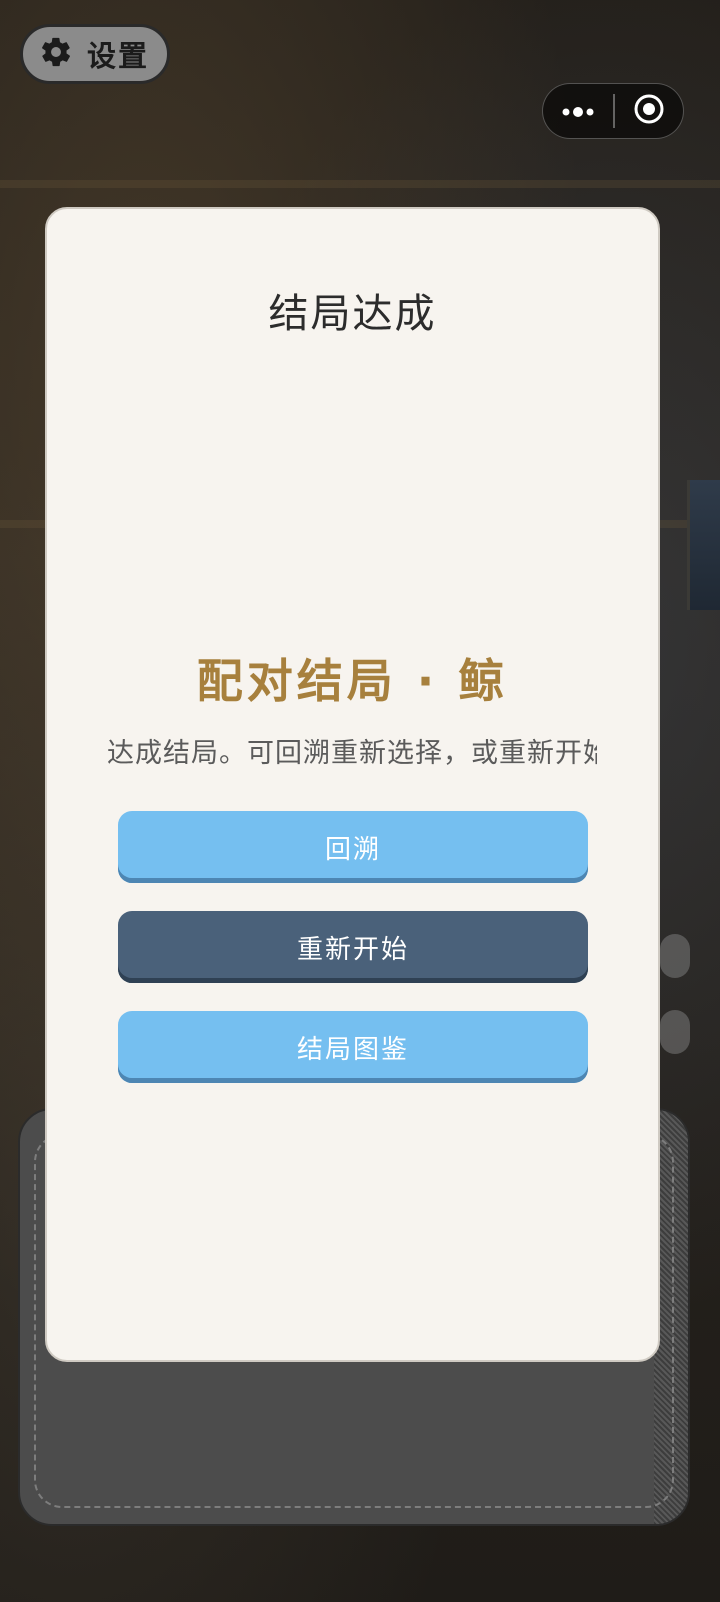  I want to click on more-button, so click(578, 111).